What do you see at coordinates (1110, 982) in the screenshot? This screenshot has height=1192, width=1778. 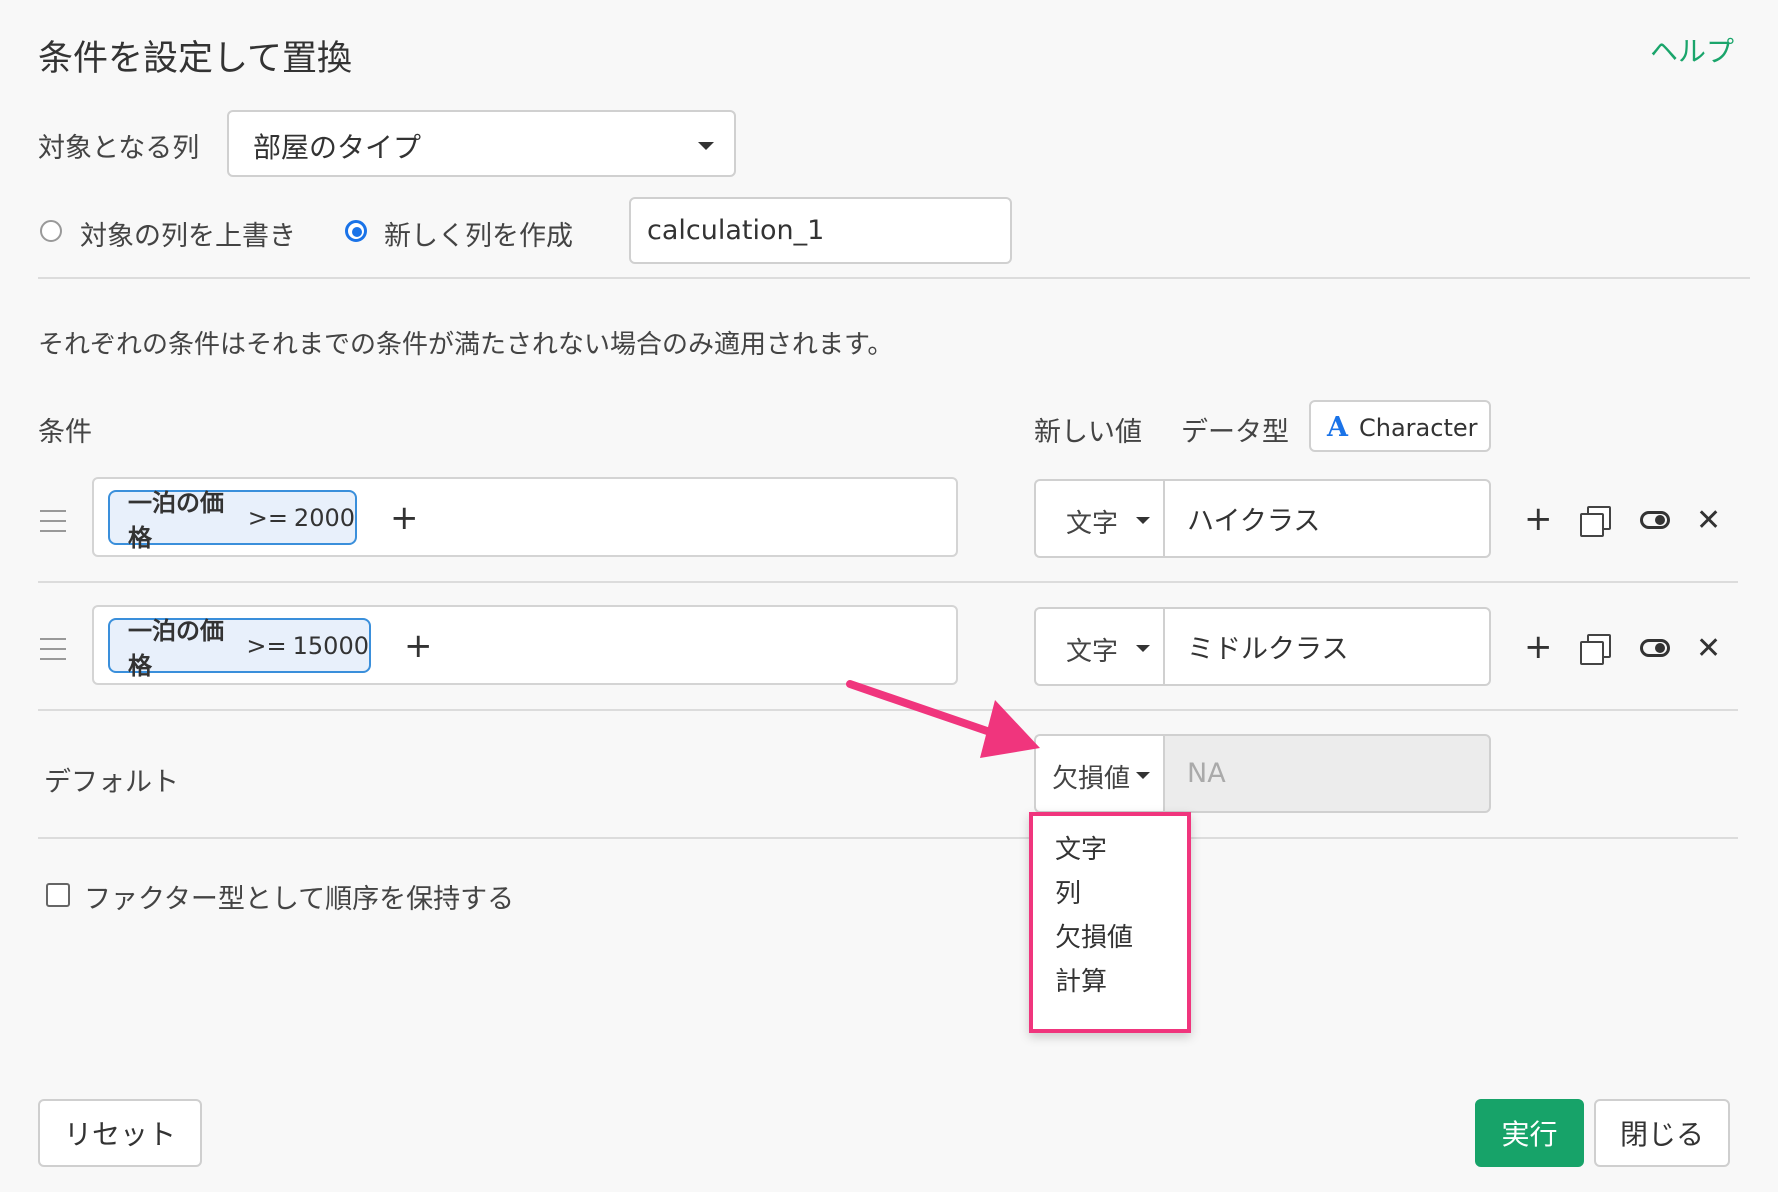 I see `dropdown-option-calculate: 計算` at bounding box center [1110, 982].